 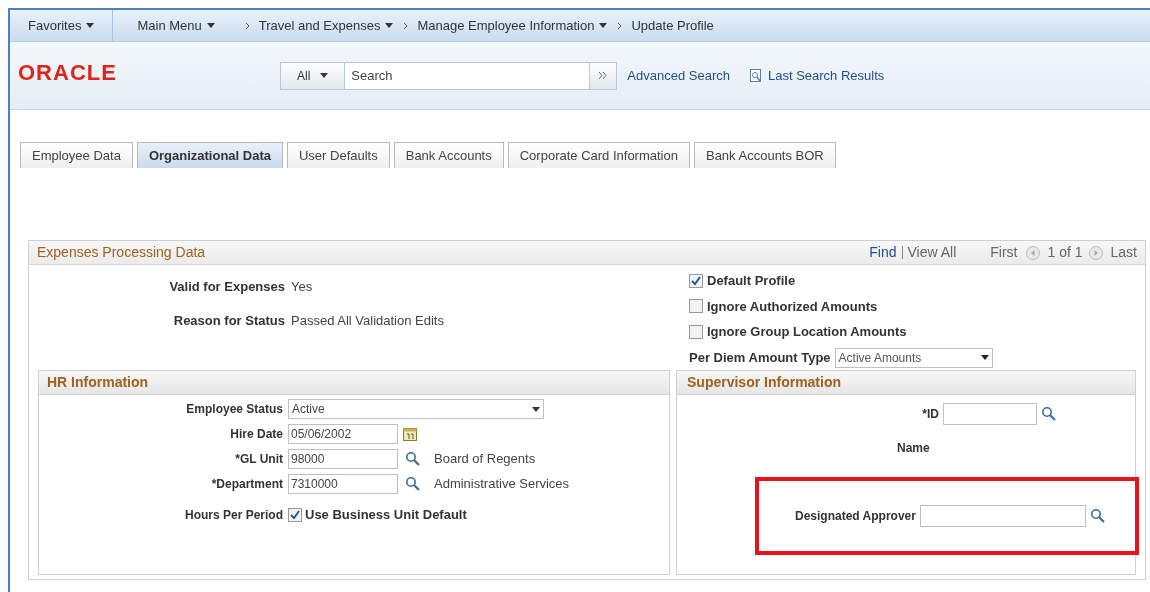 What do you see at coordinates (756, 75) in the screenshot?
I see `search-results-icon` at bounding box center [756, 75].